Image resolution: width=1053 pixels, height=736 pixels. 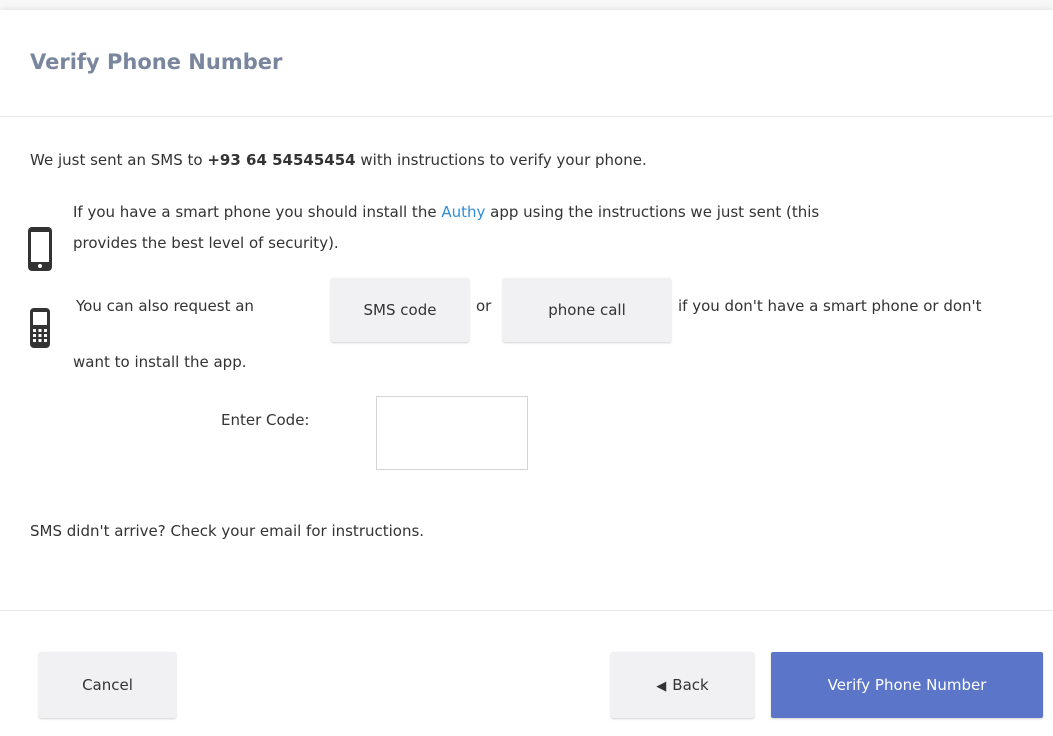 I want to click on smartphone-instructions-line-2: provides the best level of security)., so click(x=206, y=243).